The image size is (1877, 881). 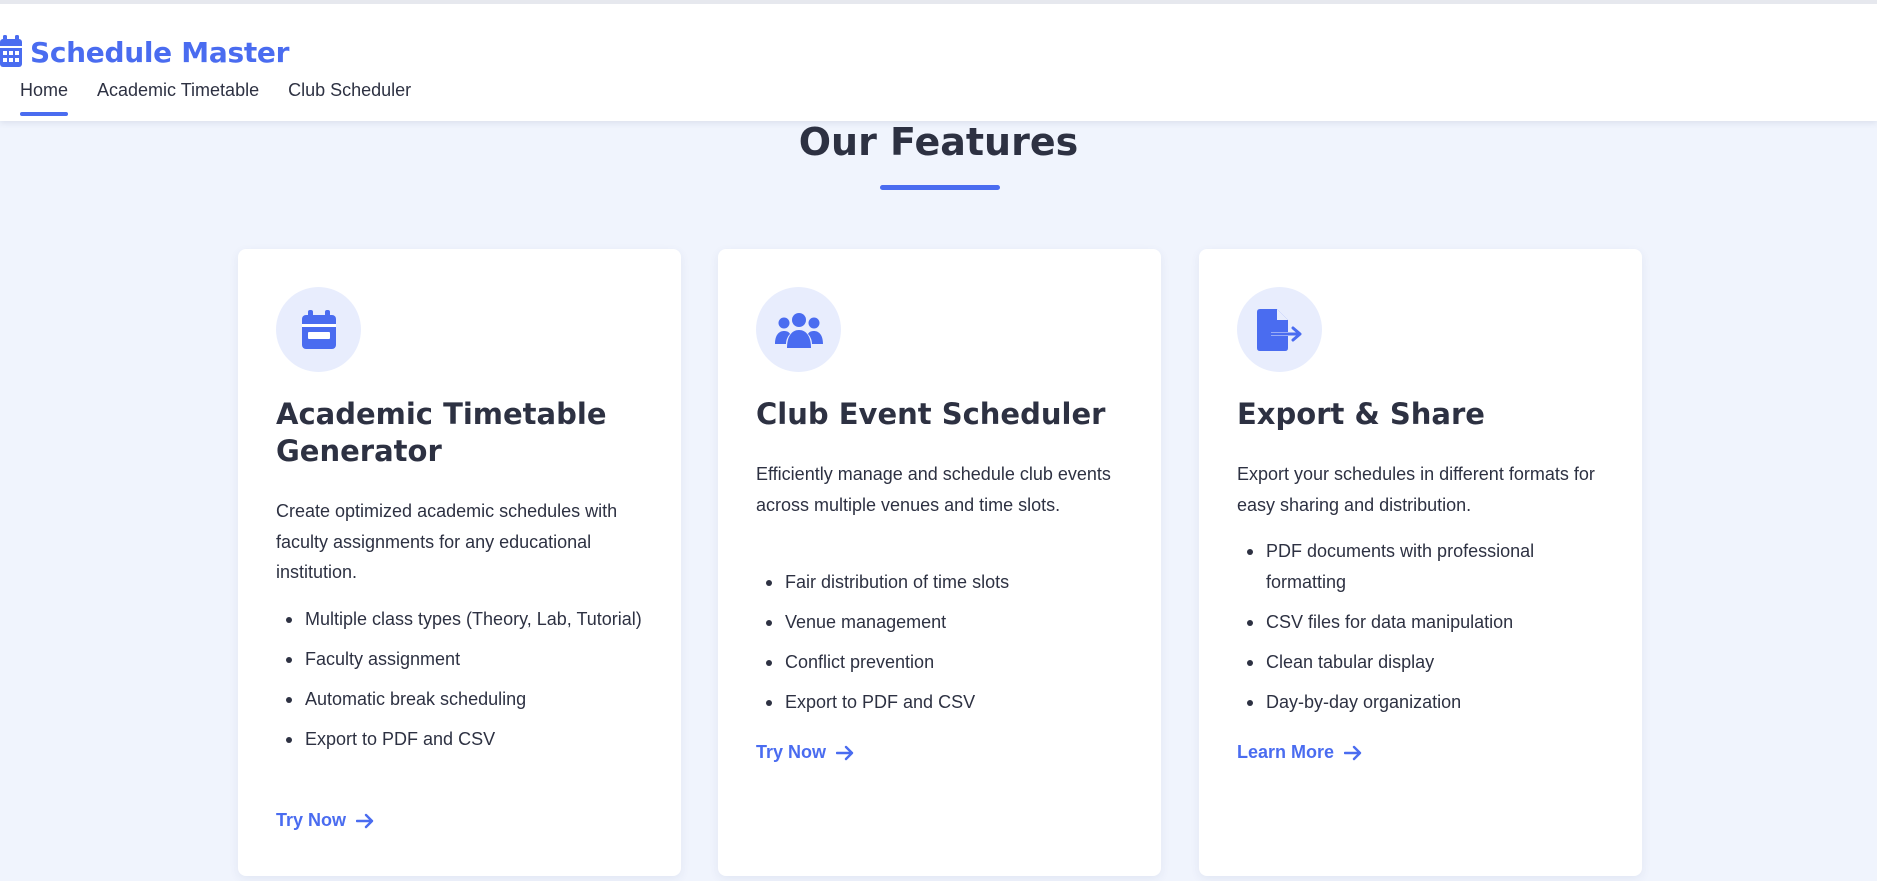 I want to click on list-item: Venue management, so click(x=943, y=622).